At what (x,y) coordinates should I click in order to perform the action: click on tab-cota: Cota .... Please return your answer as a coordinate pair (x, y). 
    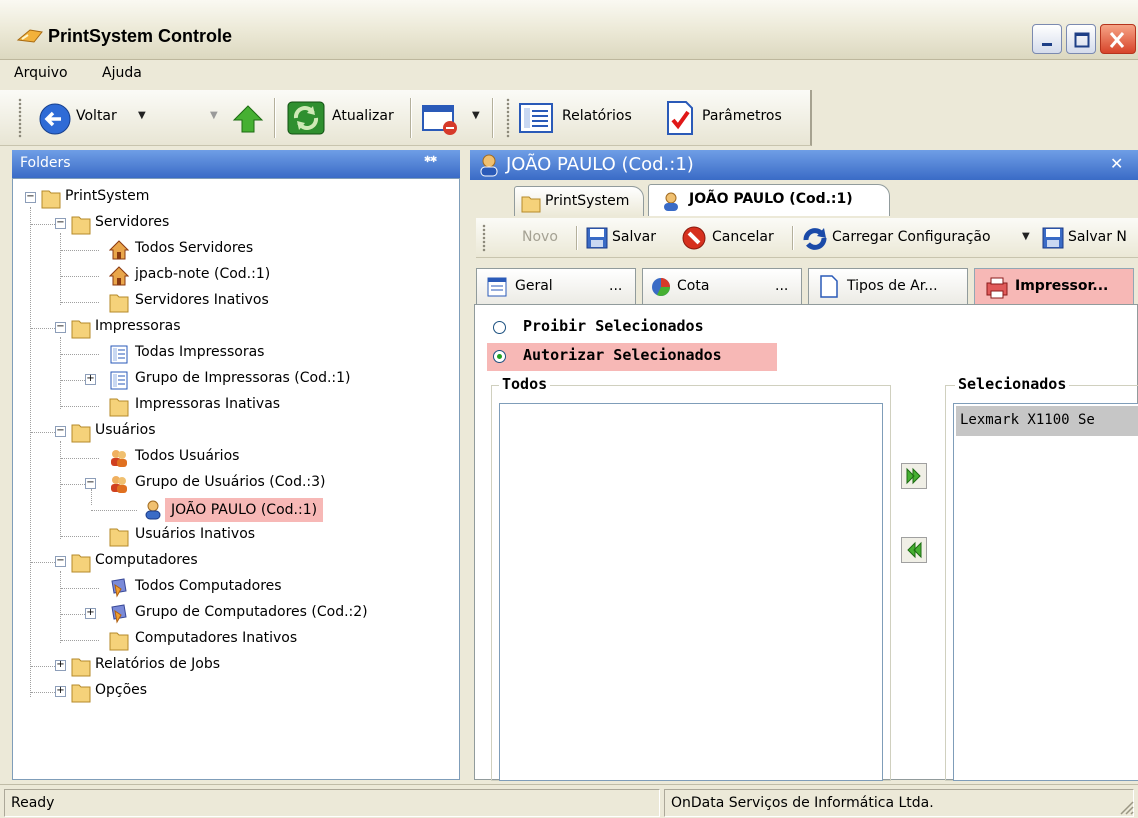
    Looking at the image, I should click on (722, 286).